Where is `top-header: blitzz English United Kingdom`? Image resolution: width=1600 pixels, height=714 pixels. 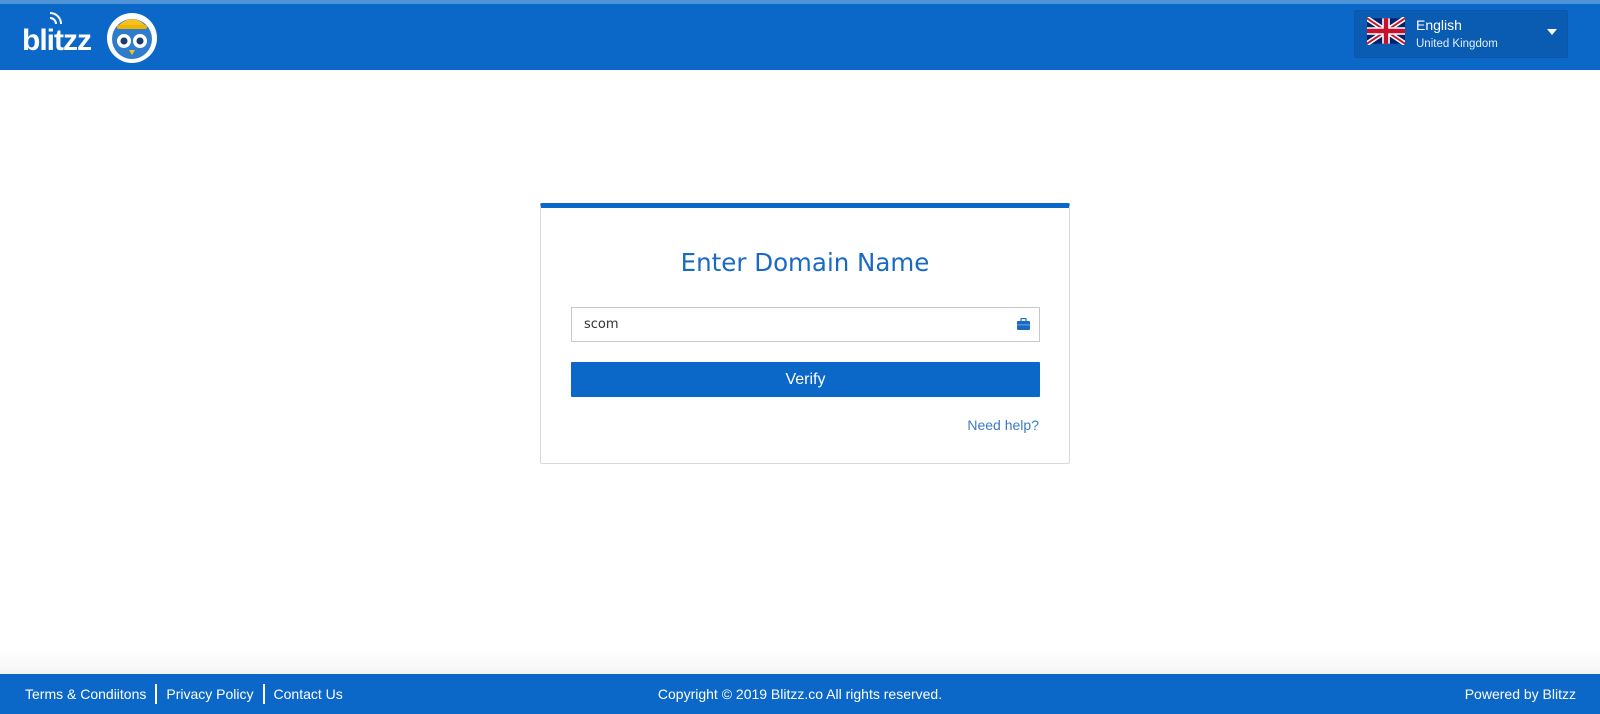
top-header: blitzz English United Kingdom is located at coordinates (800, 35).